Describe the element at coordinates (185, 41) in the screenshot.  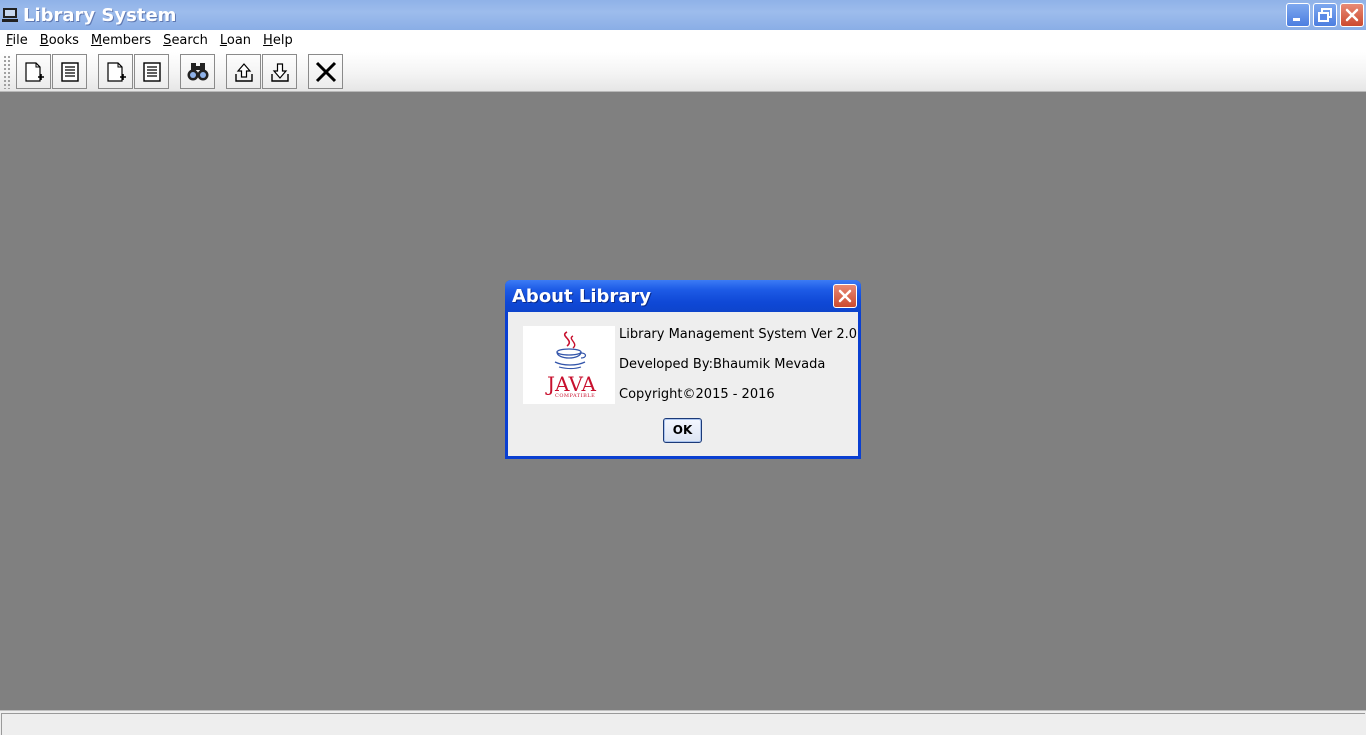
I see `menu-search: Search` at that location.